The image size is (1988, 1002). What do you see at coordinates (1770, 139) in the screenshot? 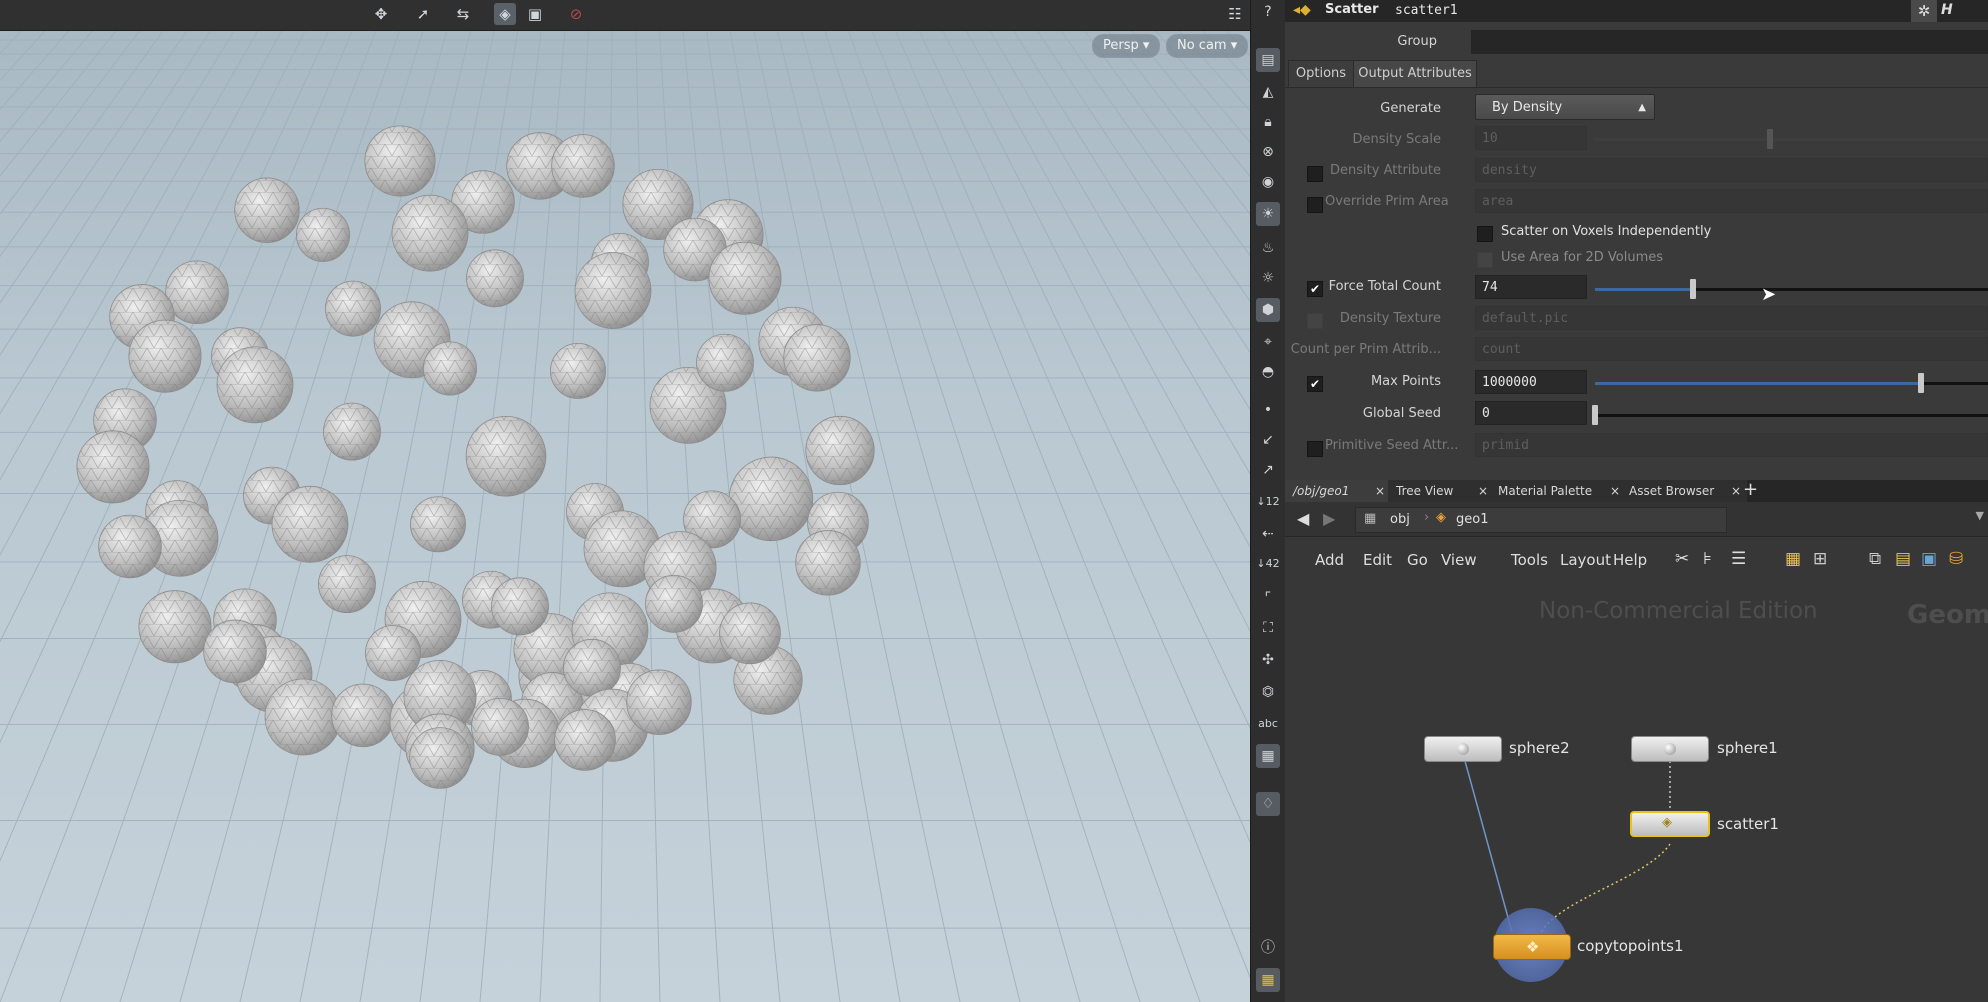
I see `density-scale-knob` at bounding box center [1770, 139].